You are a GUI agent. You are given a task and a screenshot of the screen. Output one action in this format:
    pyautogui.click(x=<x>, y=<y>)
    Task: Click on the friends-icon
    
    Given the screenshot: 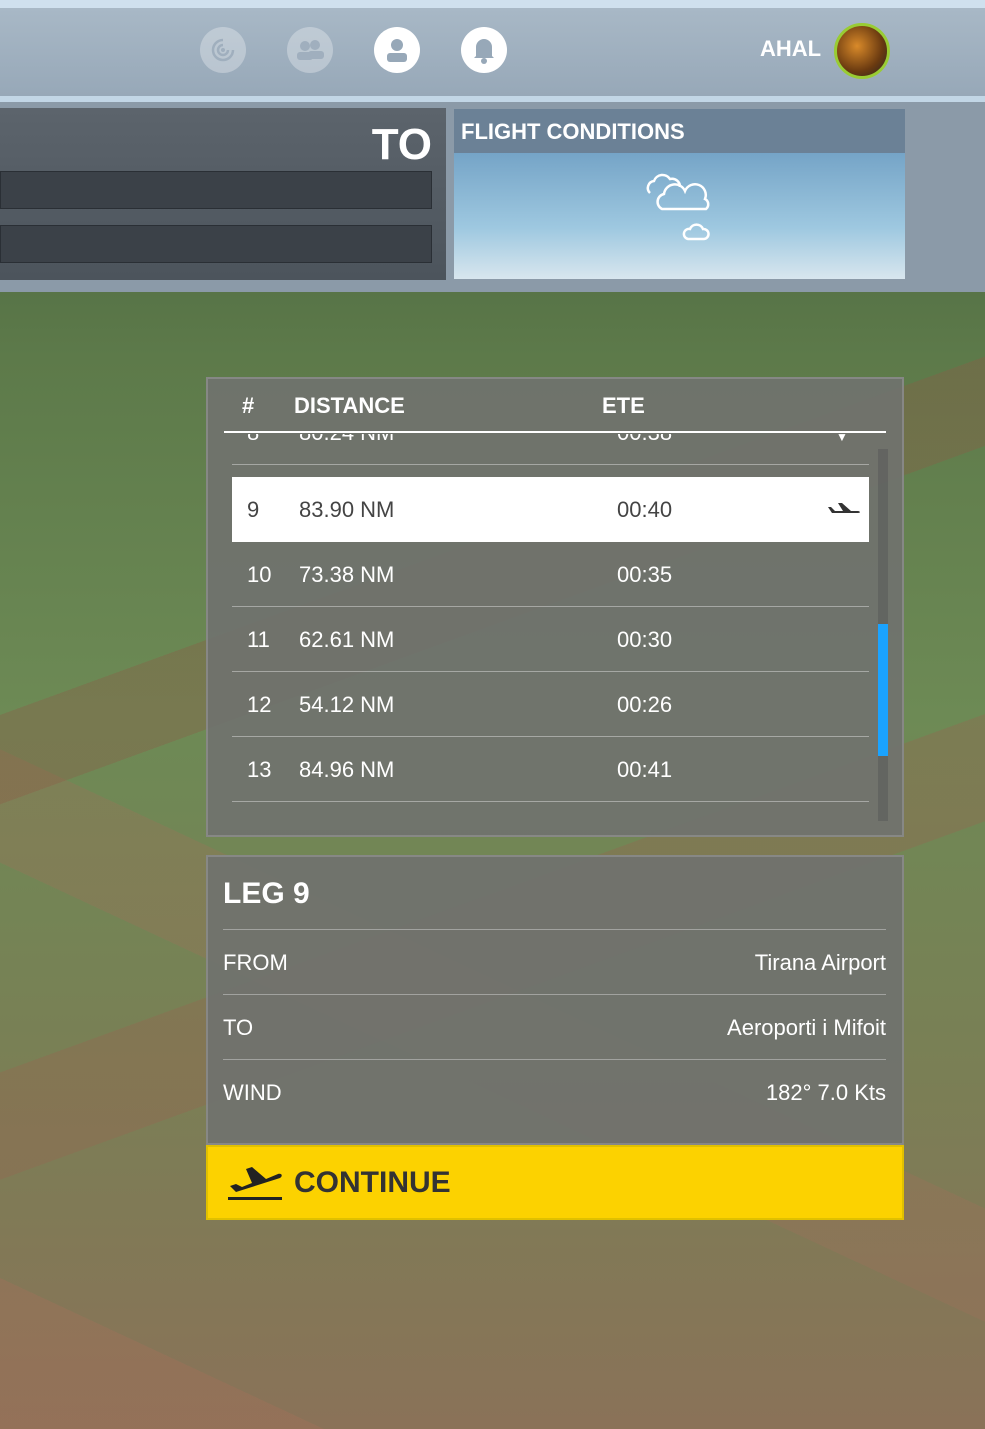 What is the action you would take?
    pyautogui.click(x=310, y=50)
    